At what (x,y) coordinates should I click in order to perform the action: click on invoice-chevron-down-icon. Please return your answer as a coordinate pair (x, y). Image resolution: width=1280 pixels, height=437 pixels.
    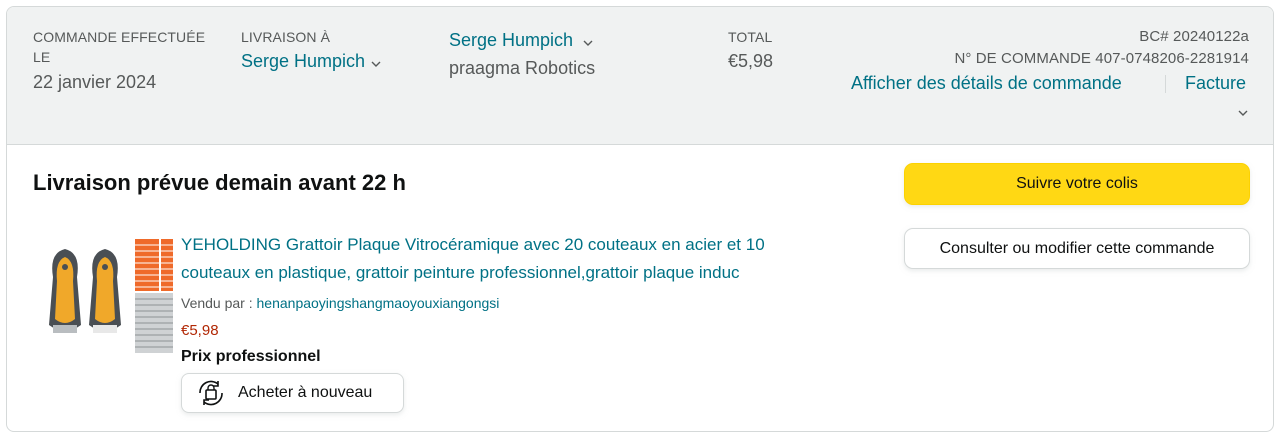
    Looking at the image, I should click on (1243, 113).